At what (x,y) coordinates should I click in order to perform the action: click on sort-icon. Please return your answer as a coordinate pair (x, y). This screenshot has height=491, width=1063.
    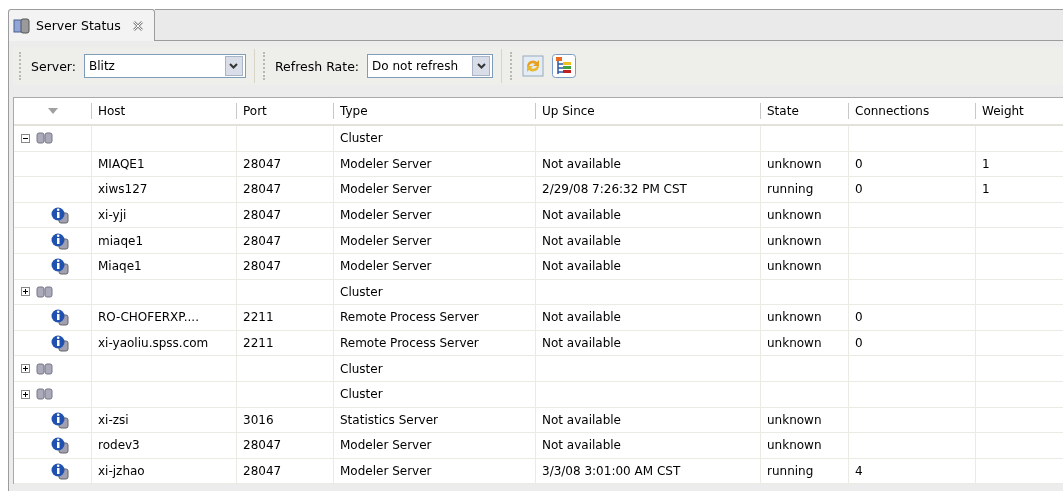
    Looking at the image, I should click on (52, 111).